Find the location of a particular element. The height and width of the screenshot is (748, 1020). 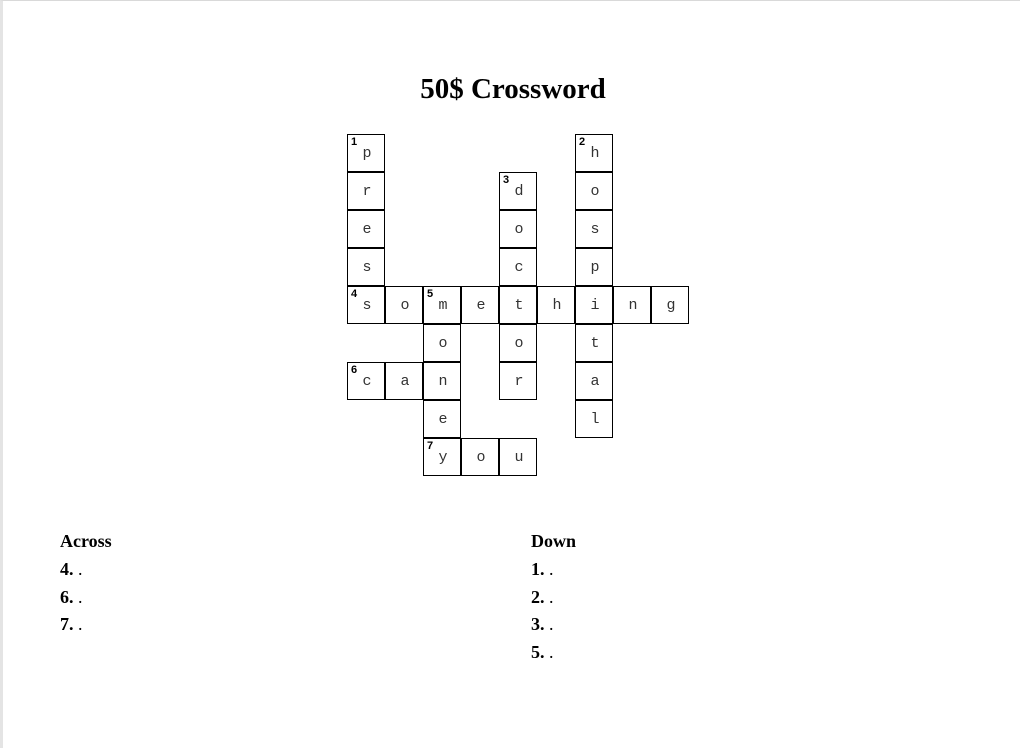

cell-letter: y is located at coordinates (443, 457).